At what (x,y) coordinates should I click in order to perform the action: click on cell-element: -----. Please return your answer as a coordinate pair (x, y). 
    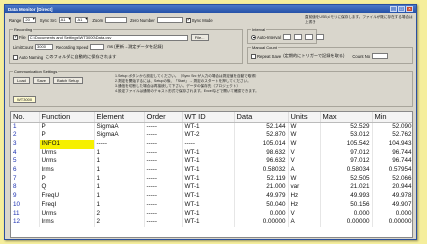
    Looking at the image, I should click on (119, 144).